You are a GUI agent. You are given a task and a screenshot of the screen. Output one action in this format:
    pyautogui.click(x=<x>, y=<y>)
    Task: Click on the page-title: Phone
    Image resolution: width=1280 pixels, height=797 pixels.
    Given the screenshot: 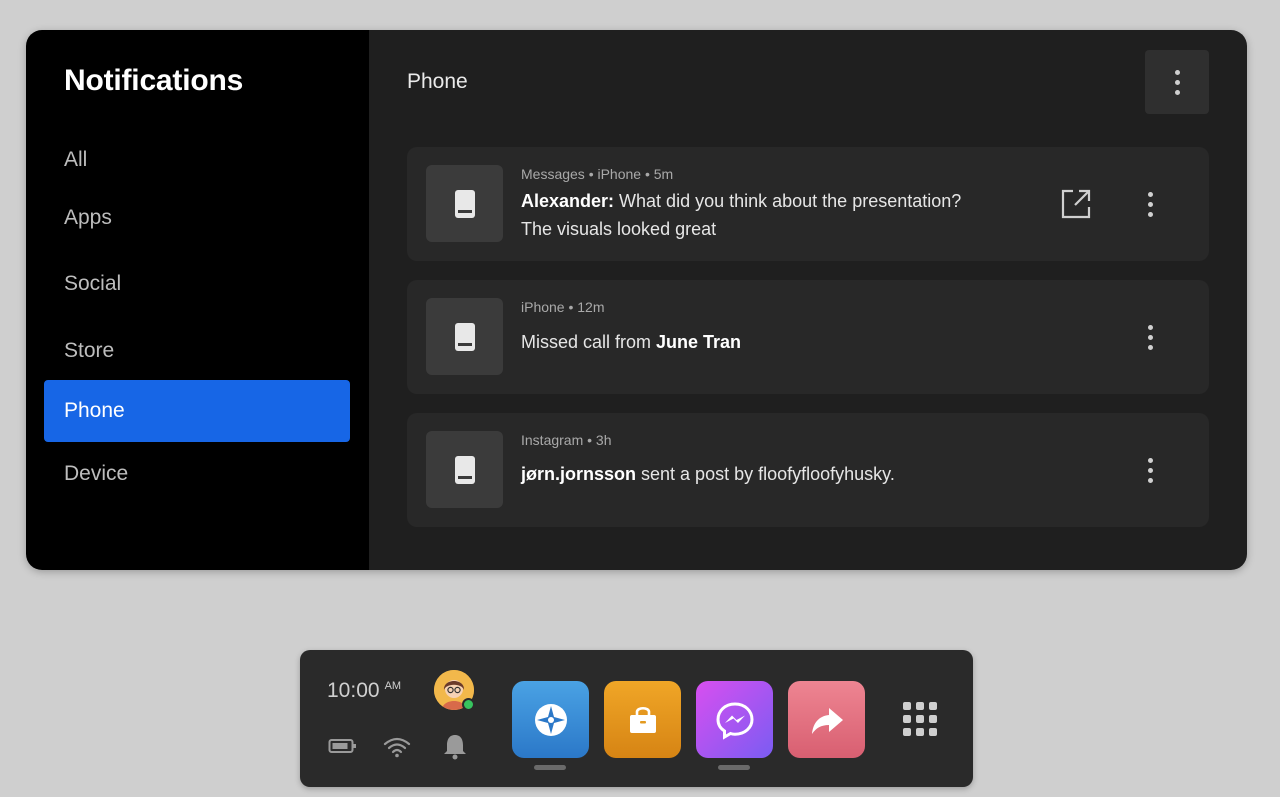 What is the action you would take?
    pyautogui.click(x=437, y=81)
    